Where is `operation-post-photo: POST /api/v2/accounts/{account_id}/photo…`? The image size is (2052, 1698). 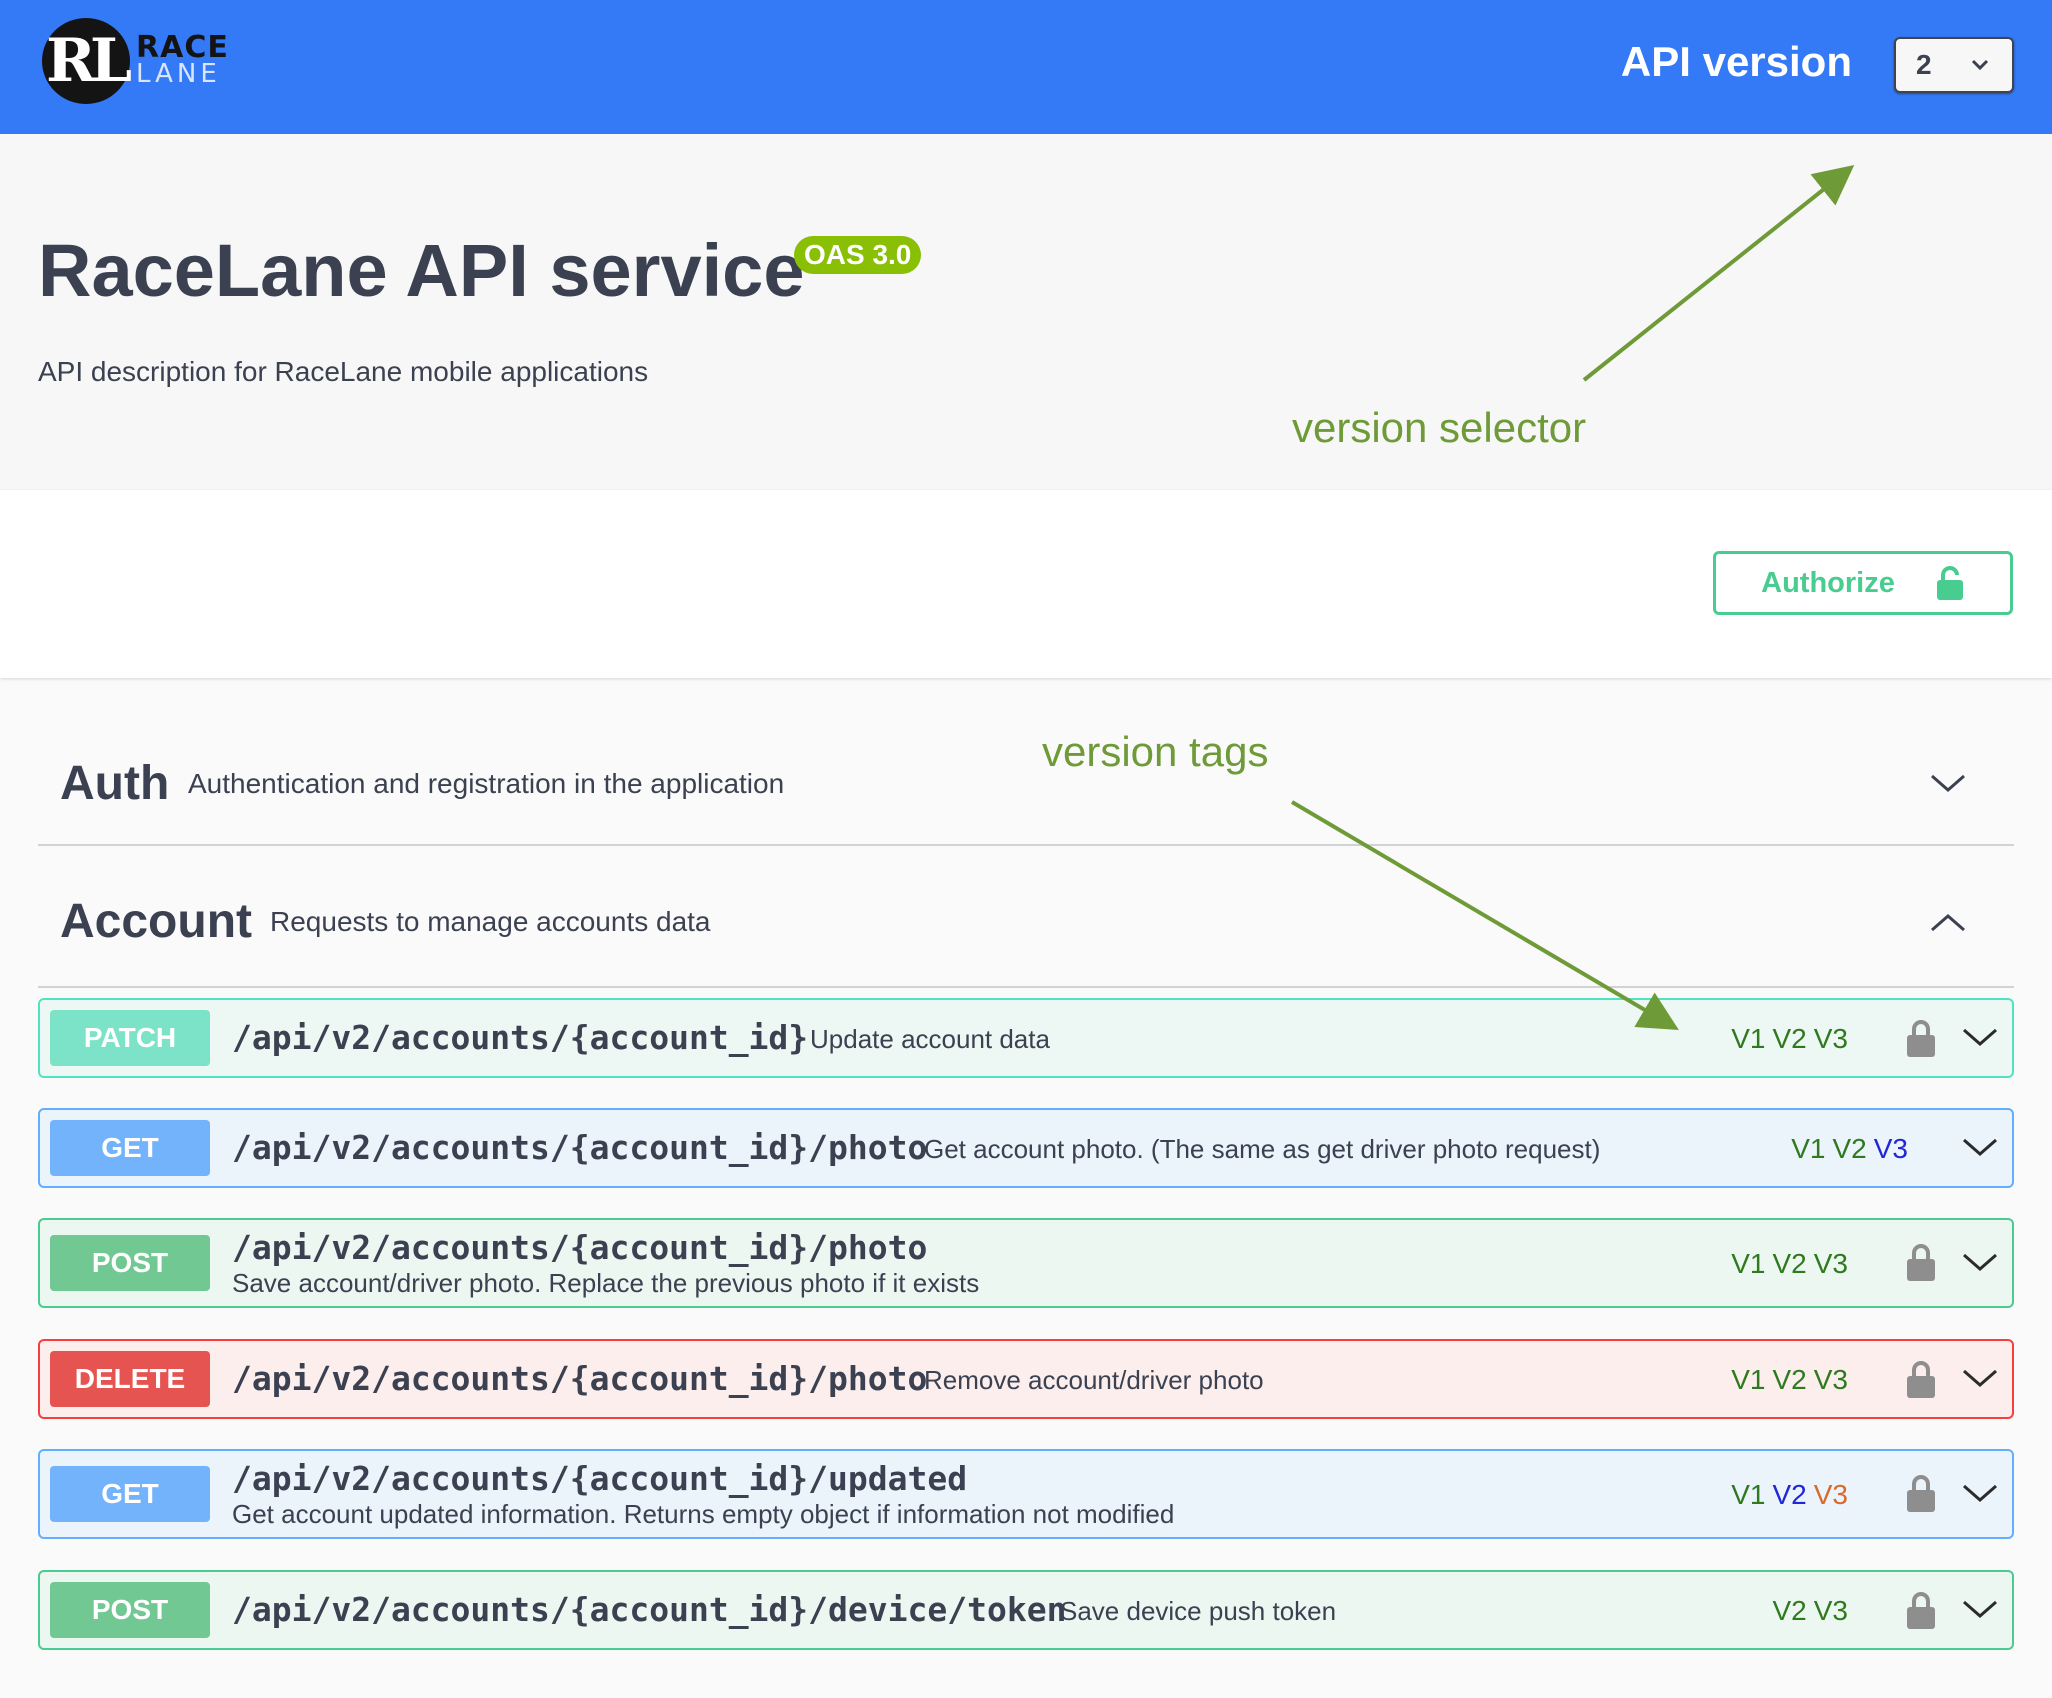
operation-post-photo: POST /api/v2/accounts/{account_id}/photo… is located at coordinates (1026, 1263).